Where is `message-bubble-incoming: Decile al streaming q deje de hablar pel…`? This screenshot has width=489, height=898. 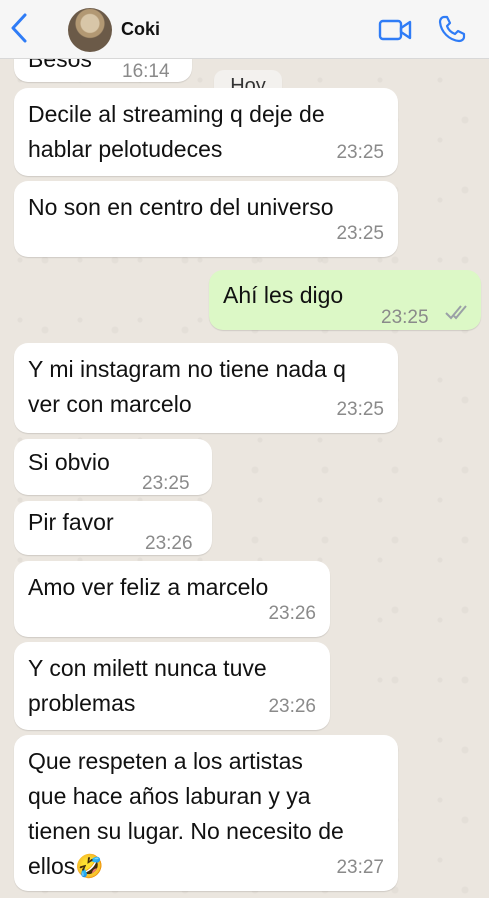
message-bubble-incoming: Decile al streaming q deje de hablar pel… is located at coordinates (206, 132).